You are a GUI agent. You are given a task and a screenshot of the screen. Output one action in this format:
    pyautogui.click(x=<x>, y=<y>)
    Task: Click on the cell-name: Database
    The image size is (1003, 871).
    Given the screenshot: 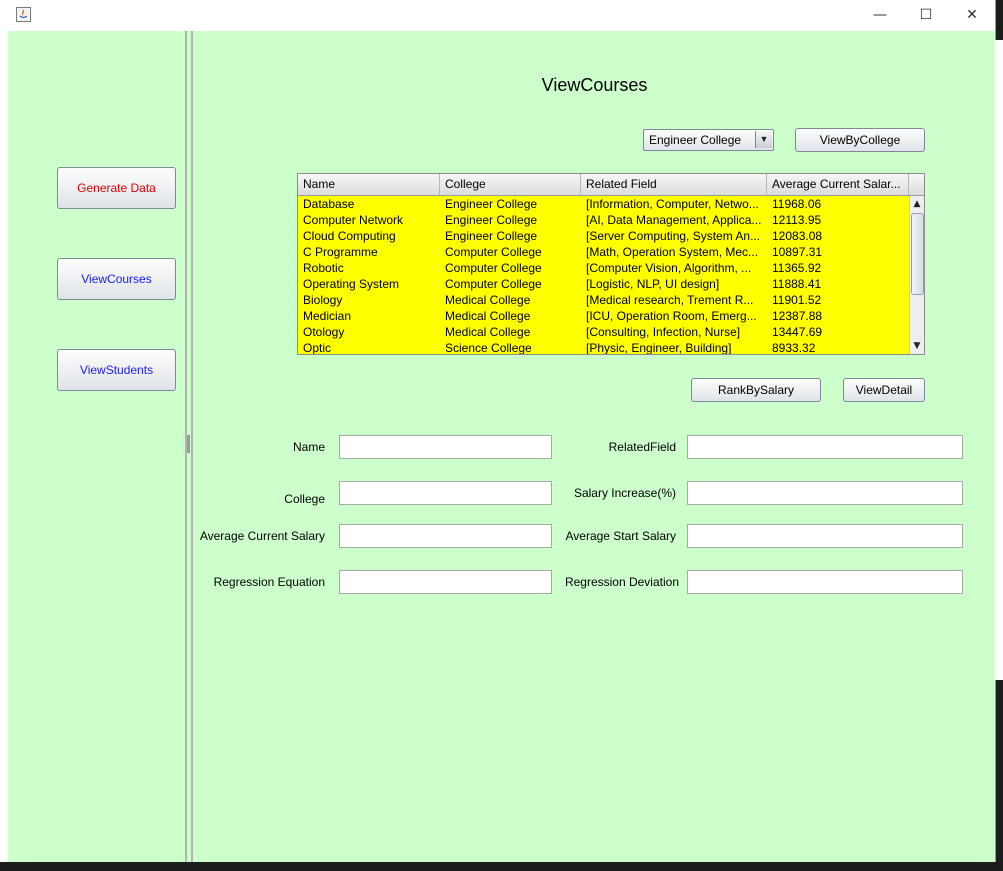 What is the action you would take?
    pyautogui.click(x=329, y=204)
    